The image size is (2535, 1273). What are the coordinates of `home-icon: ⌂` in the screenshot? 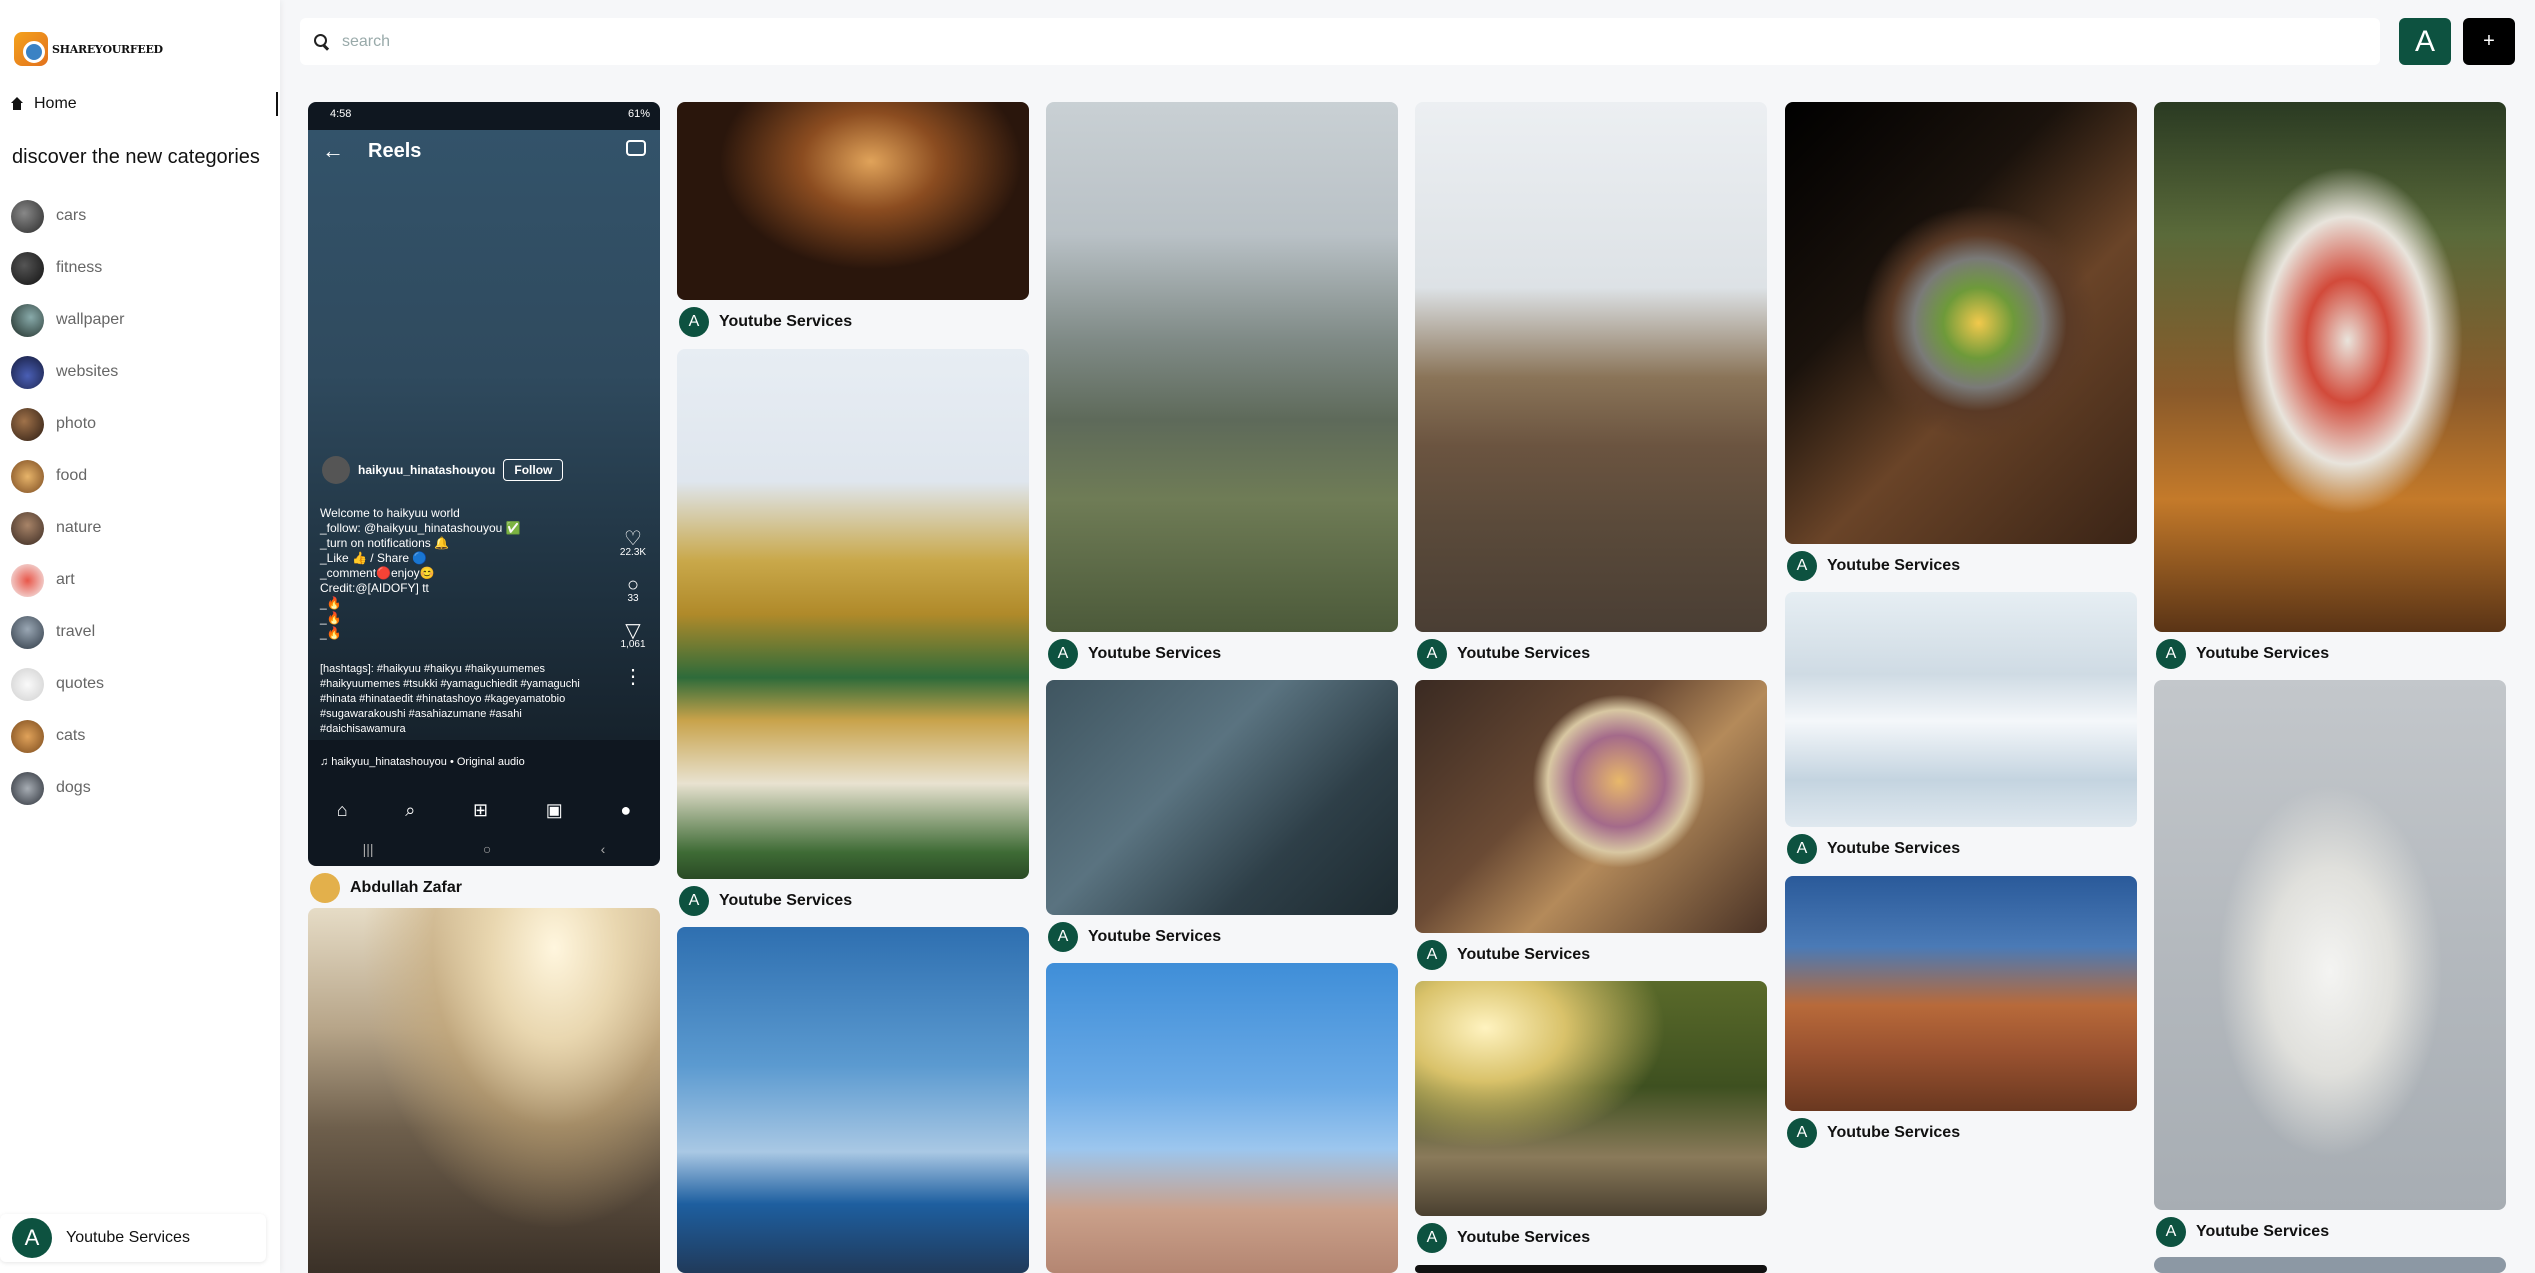 It's located at (342, 809).